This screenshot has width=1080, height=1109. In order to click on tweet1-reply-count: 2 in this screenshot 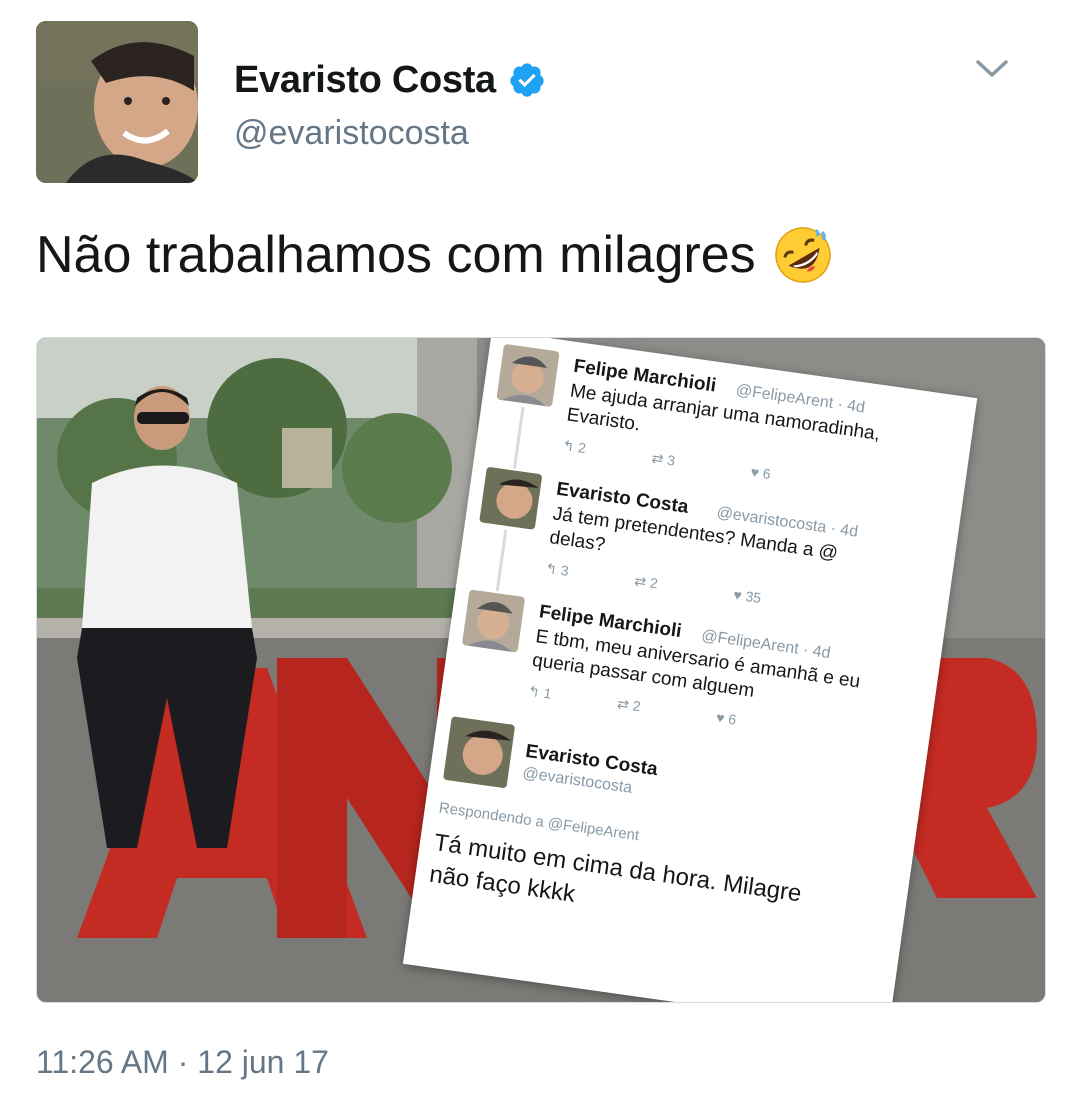, I will do `click(582, 448)`.